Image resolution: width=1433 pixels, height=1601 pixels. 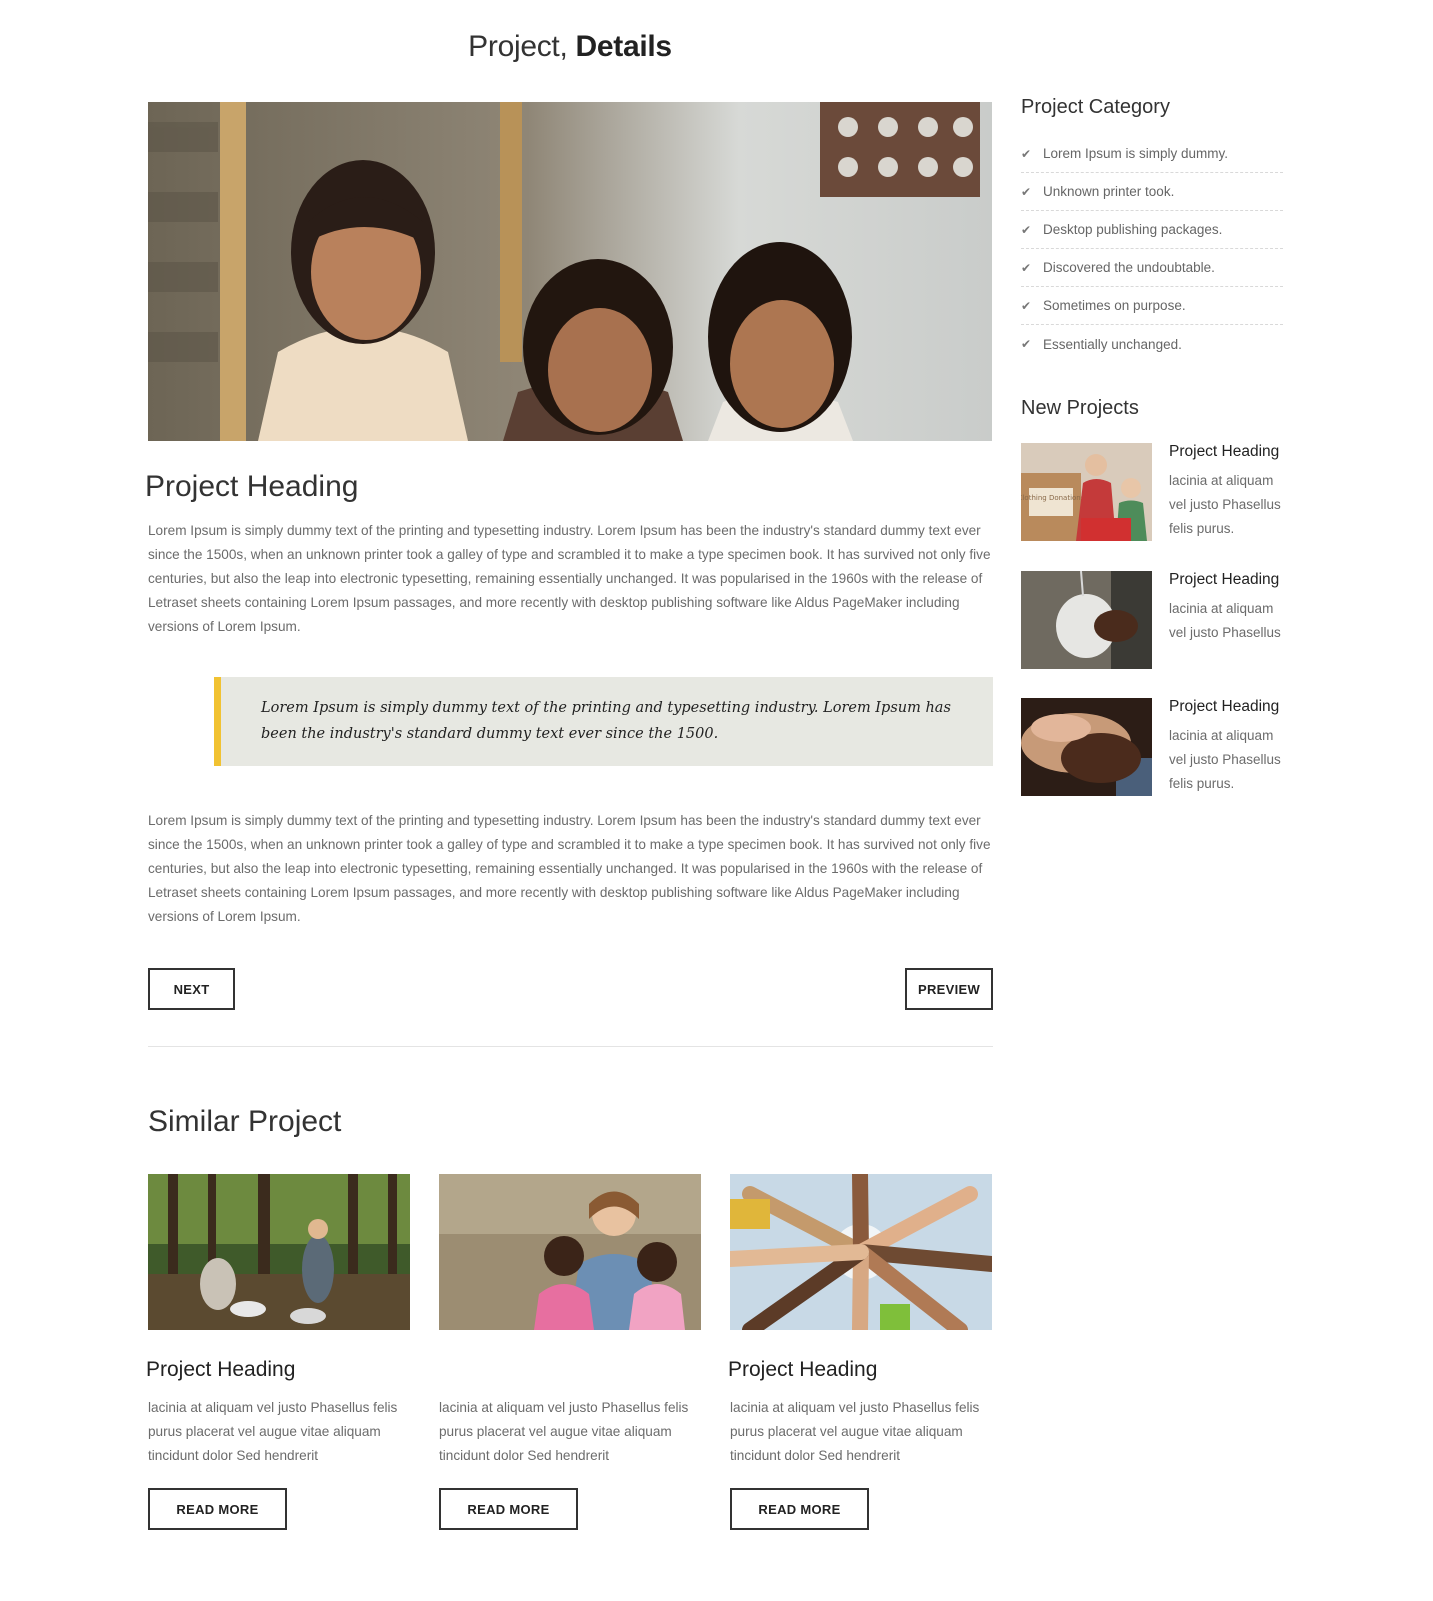 What do you see at coordinates (518, 46) in the screenshot?
I see `page-title-light: Project,` at bounding box center [518, 46].